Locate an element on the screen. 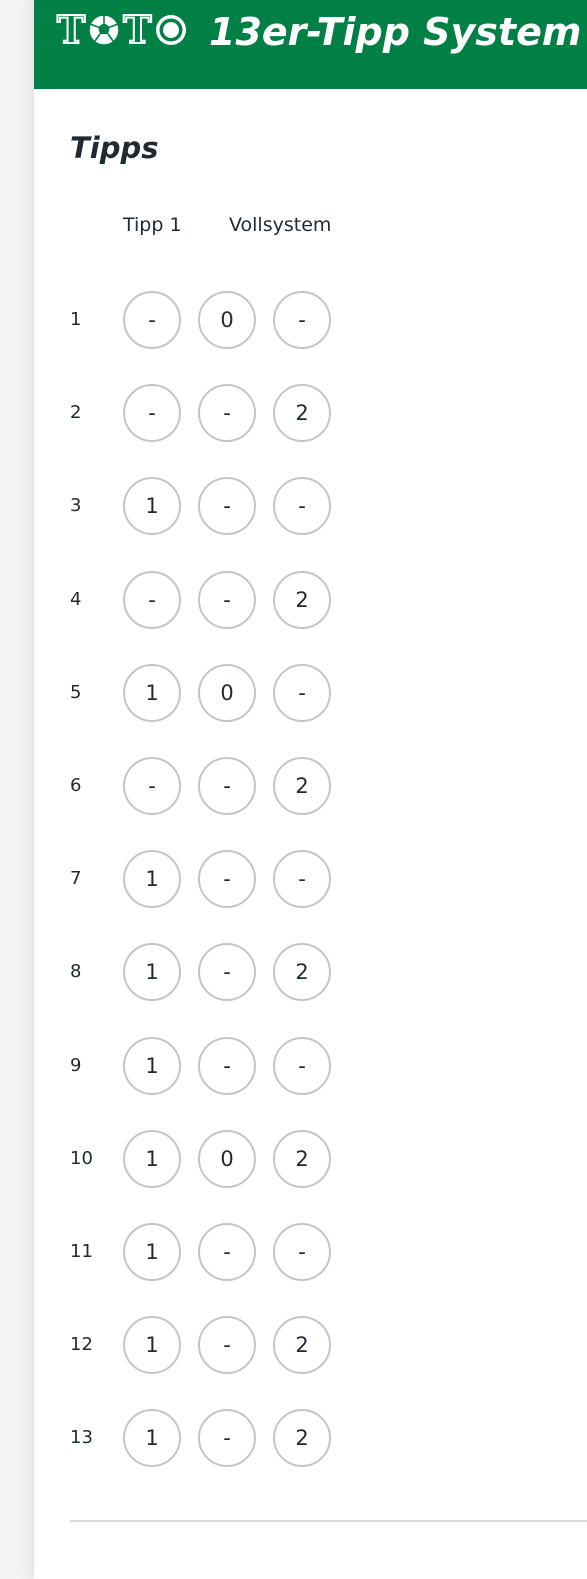 This screenshot has height=1579, width=587. game-number: 9 is located at coordinates (76, 1065).